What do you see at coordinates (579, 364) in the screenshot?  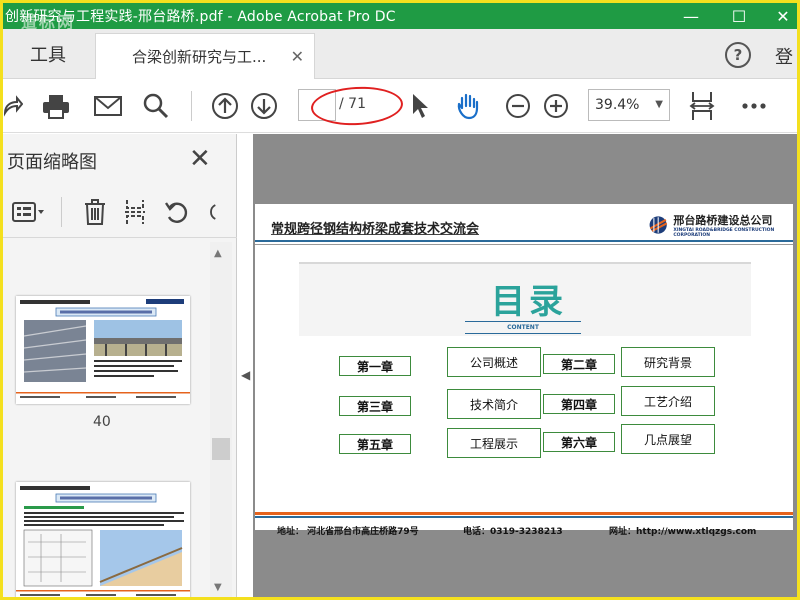 I see `chapter-2-label: 第二章` at bounding box center [579, 364].